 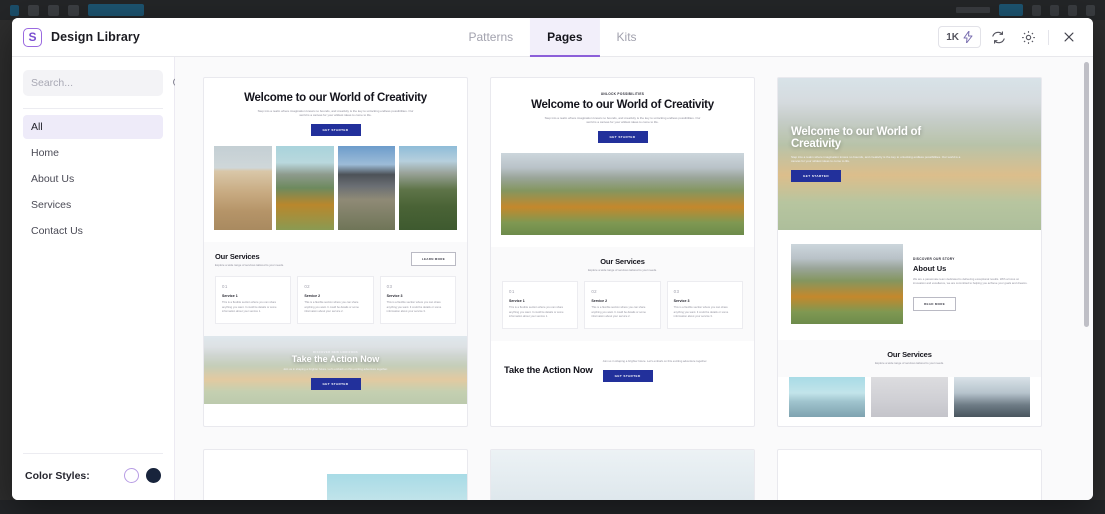 What do you see at coordinates (959, 37) in the screenshot?
I see `credits-badge: 1K` at bounding box center [959, 37].